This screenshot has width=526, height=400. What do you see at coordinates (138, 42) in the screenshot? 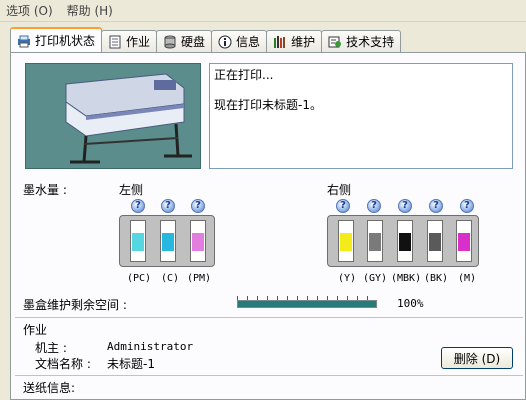
I see `tab-label: 作业` at bounding box center [138, 42].